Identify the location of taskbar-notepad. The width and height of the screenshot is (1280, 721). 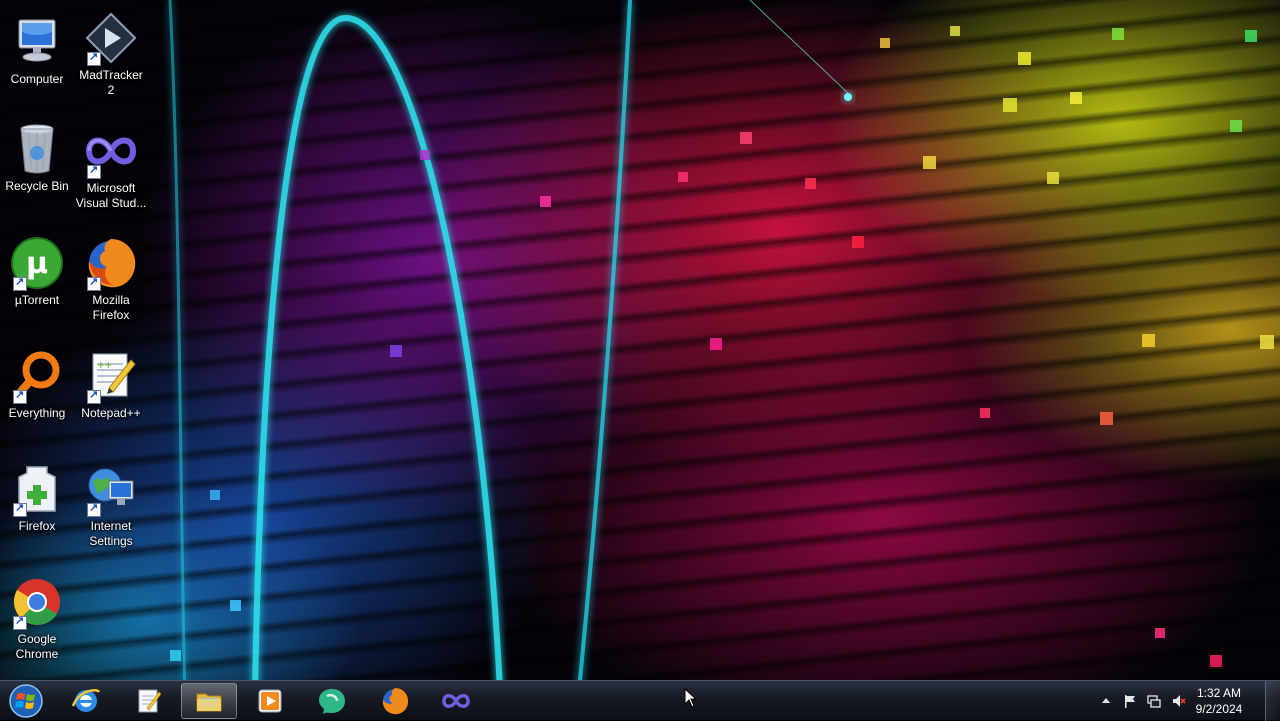
(148, 701).